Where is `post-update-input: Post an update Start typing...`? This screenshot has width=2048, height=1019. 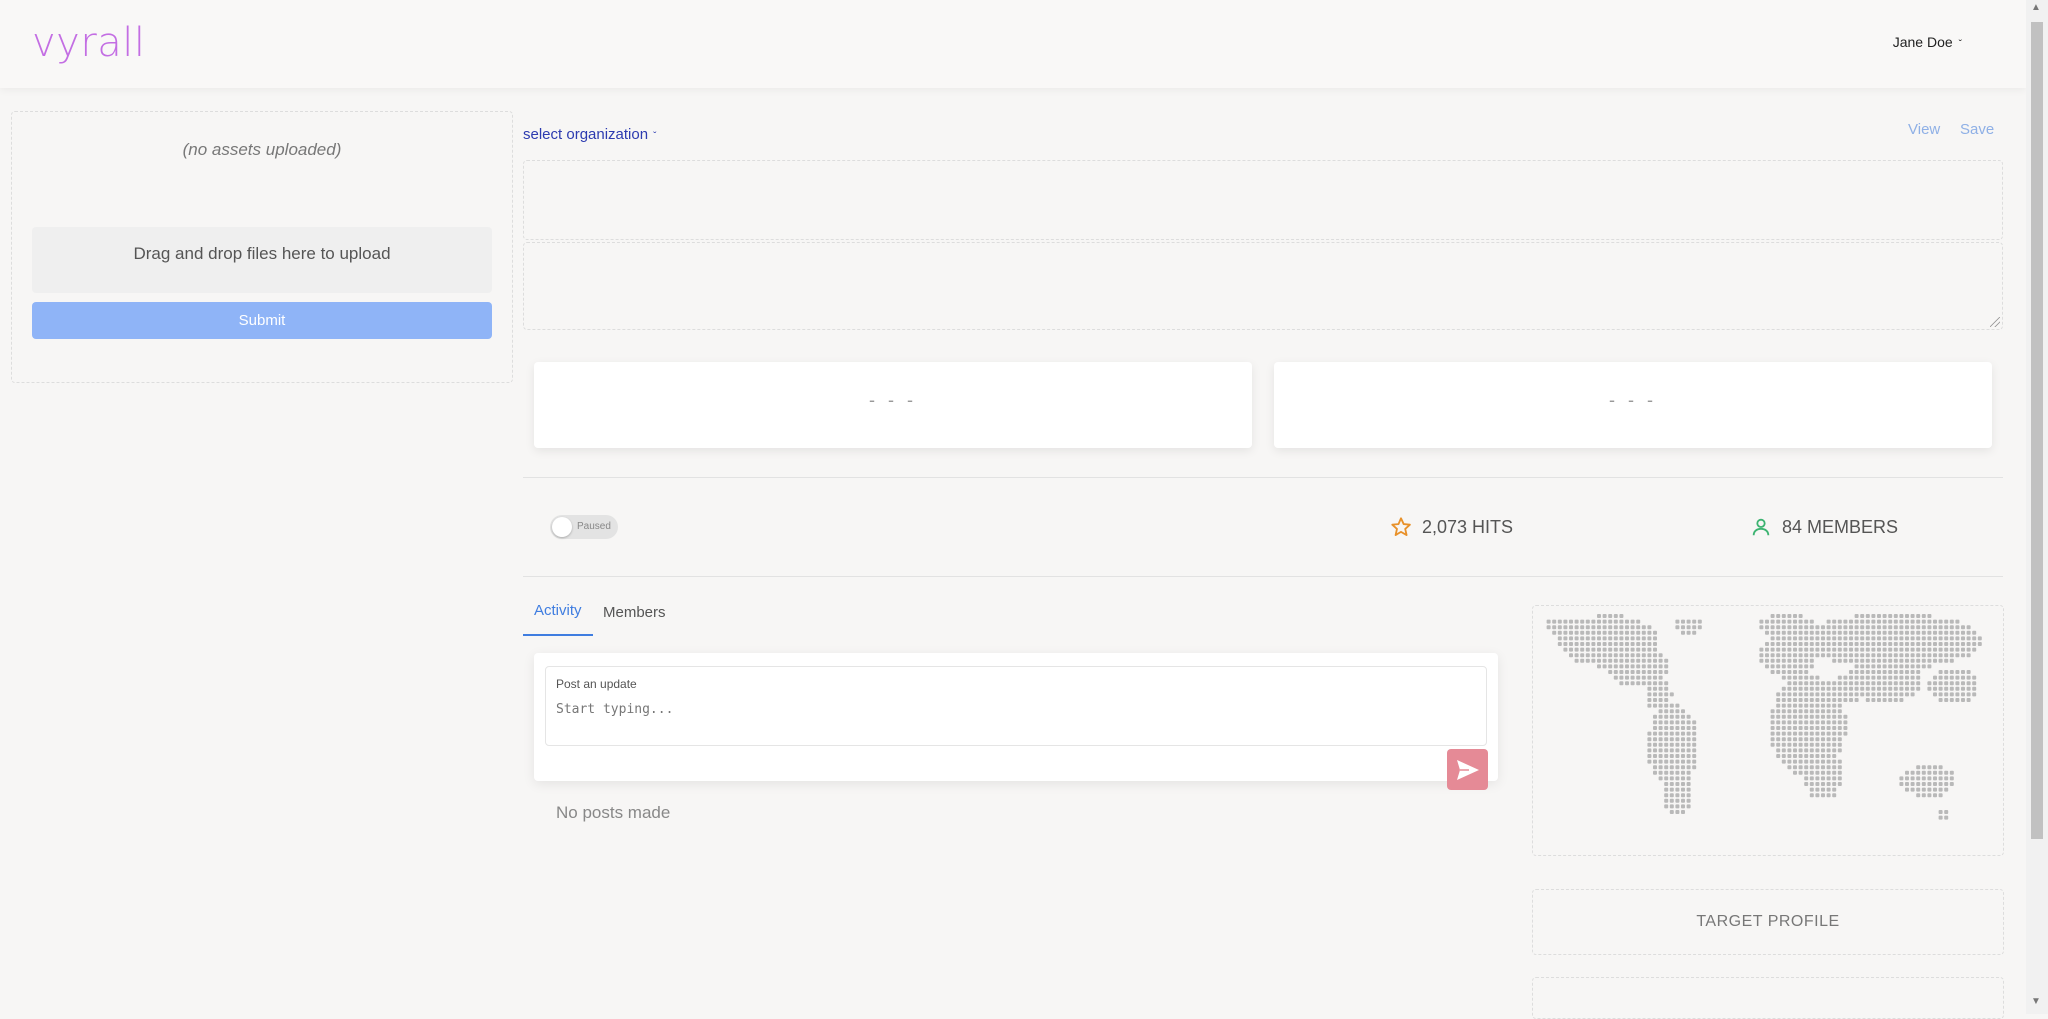
post-update-input: Post an update Start typing... is located at coordinates (1016, 706).